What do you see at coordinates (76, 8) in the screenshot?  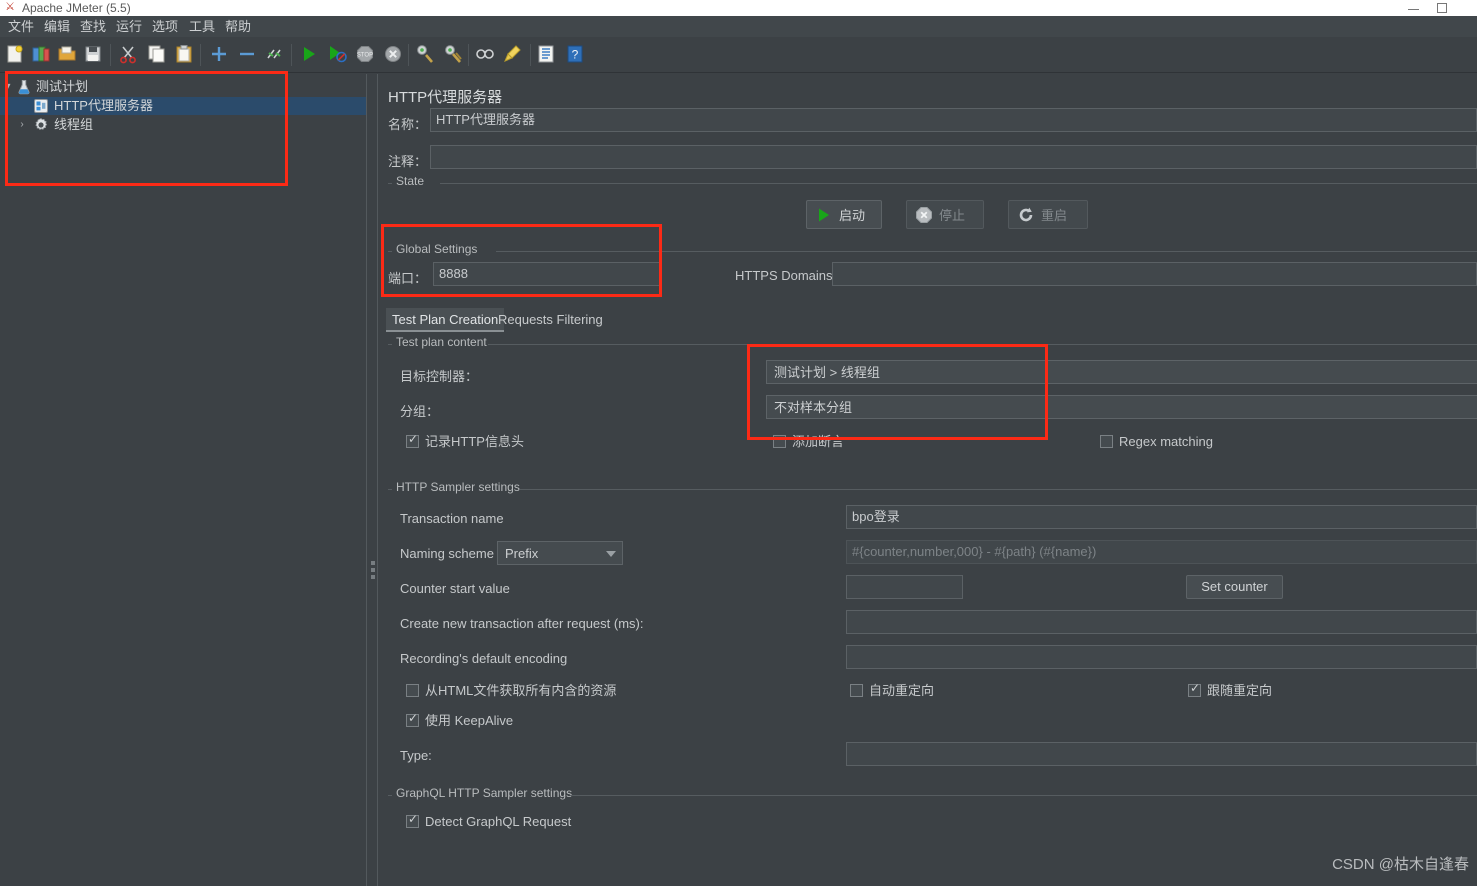 I see `window-title: Apache JMeter (5.5)` at bounding box center [76, 8].